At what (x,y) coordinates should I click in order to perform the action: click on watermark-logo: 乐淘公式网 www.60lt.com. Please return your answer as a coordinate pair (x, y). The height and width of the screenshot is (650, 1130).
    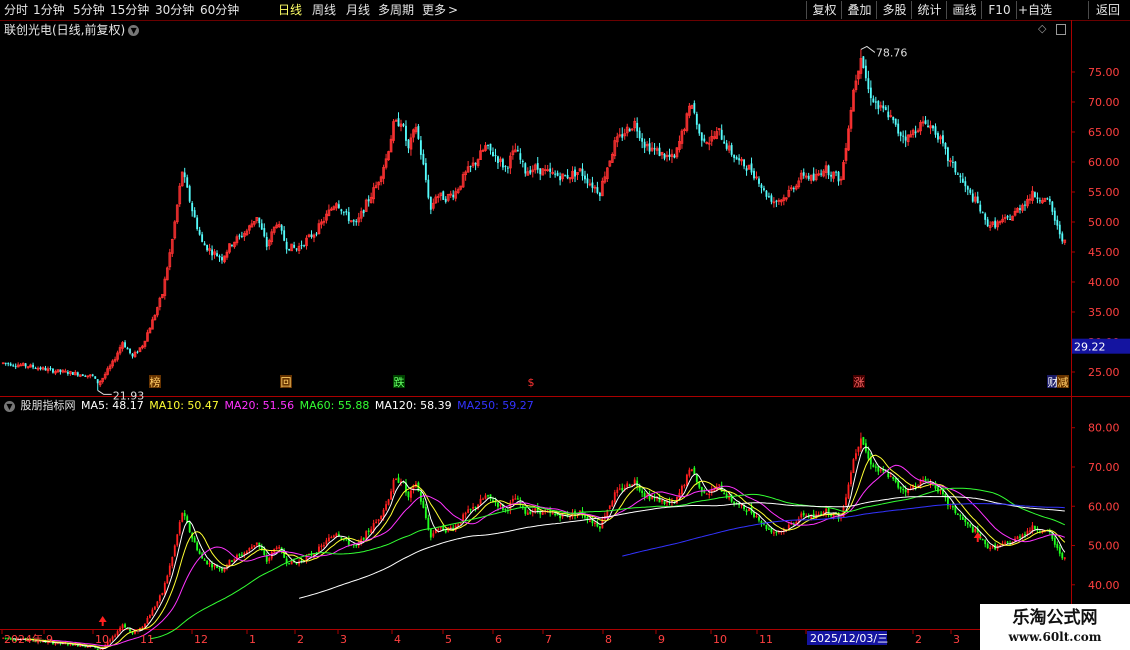
    Looking at the image, I should click on (1055, 627).